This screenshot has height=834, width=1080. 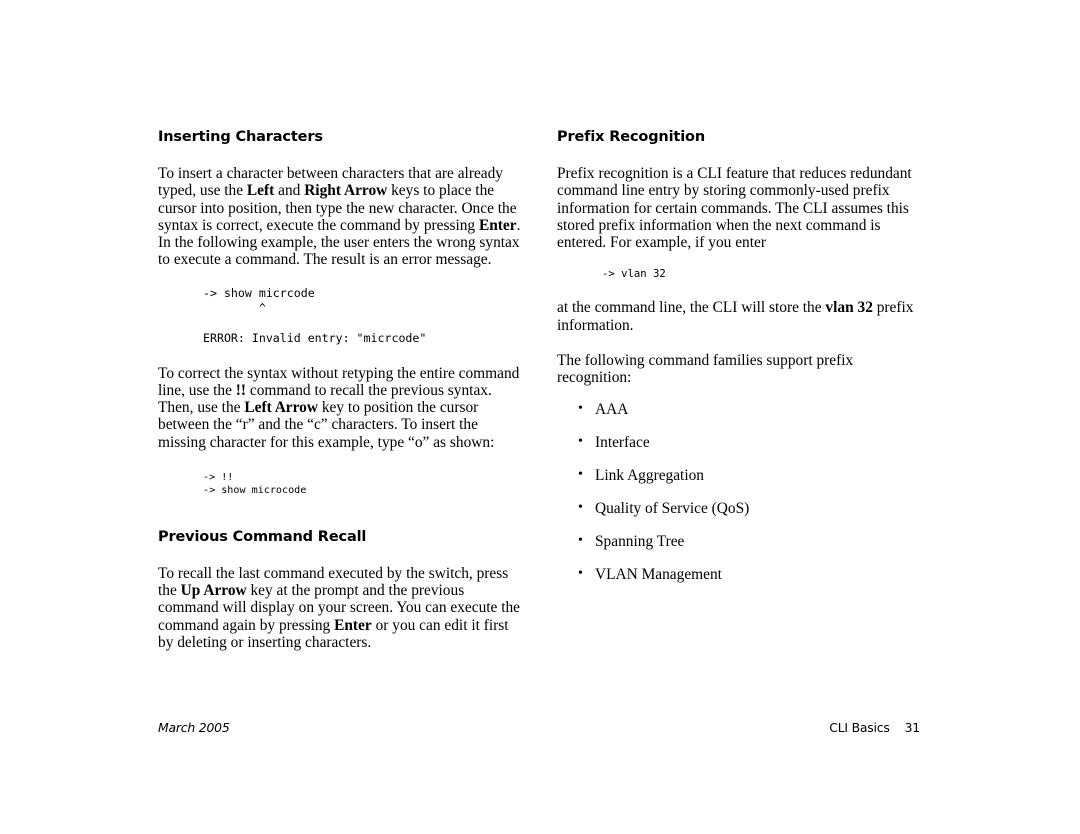 What do you see at coordinates (658, 574) in the screenshot?
I see `list-item-label: VLAN Management` at bounding box center [658, 574].